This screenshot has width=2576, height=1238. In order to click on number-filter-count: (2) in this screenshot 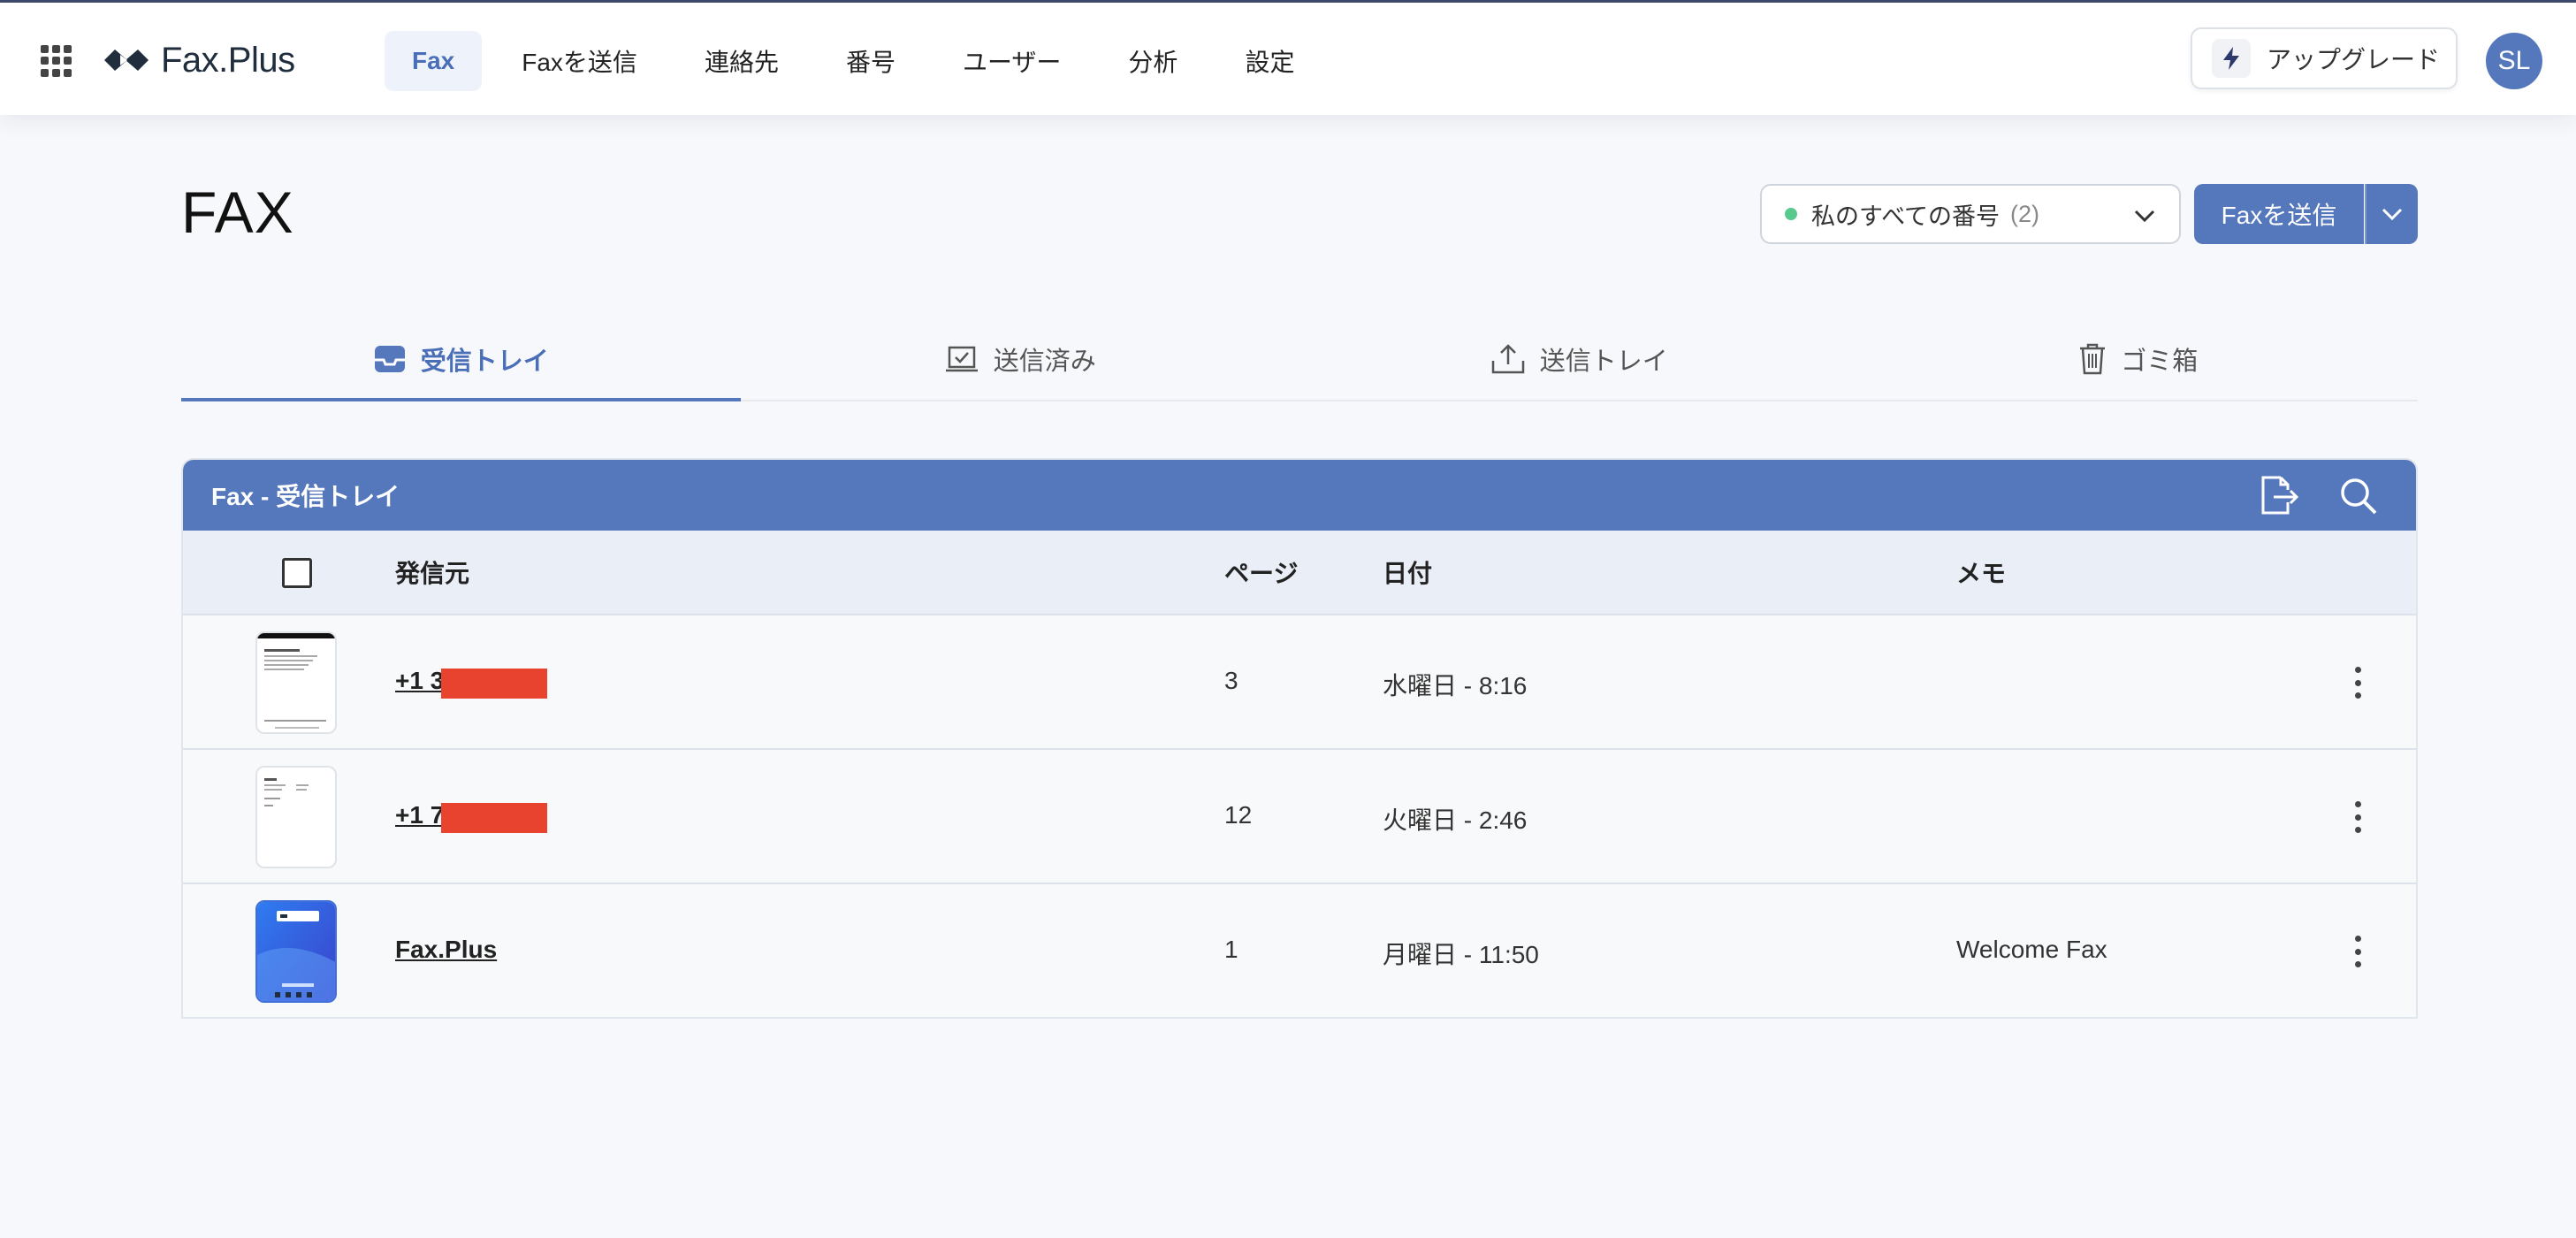, I will do `click(2025, 213)`.